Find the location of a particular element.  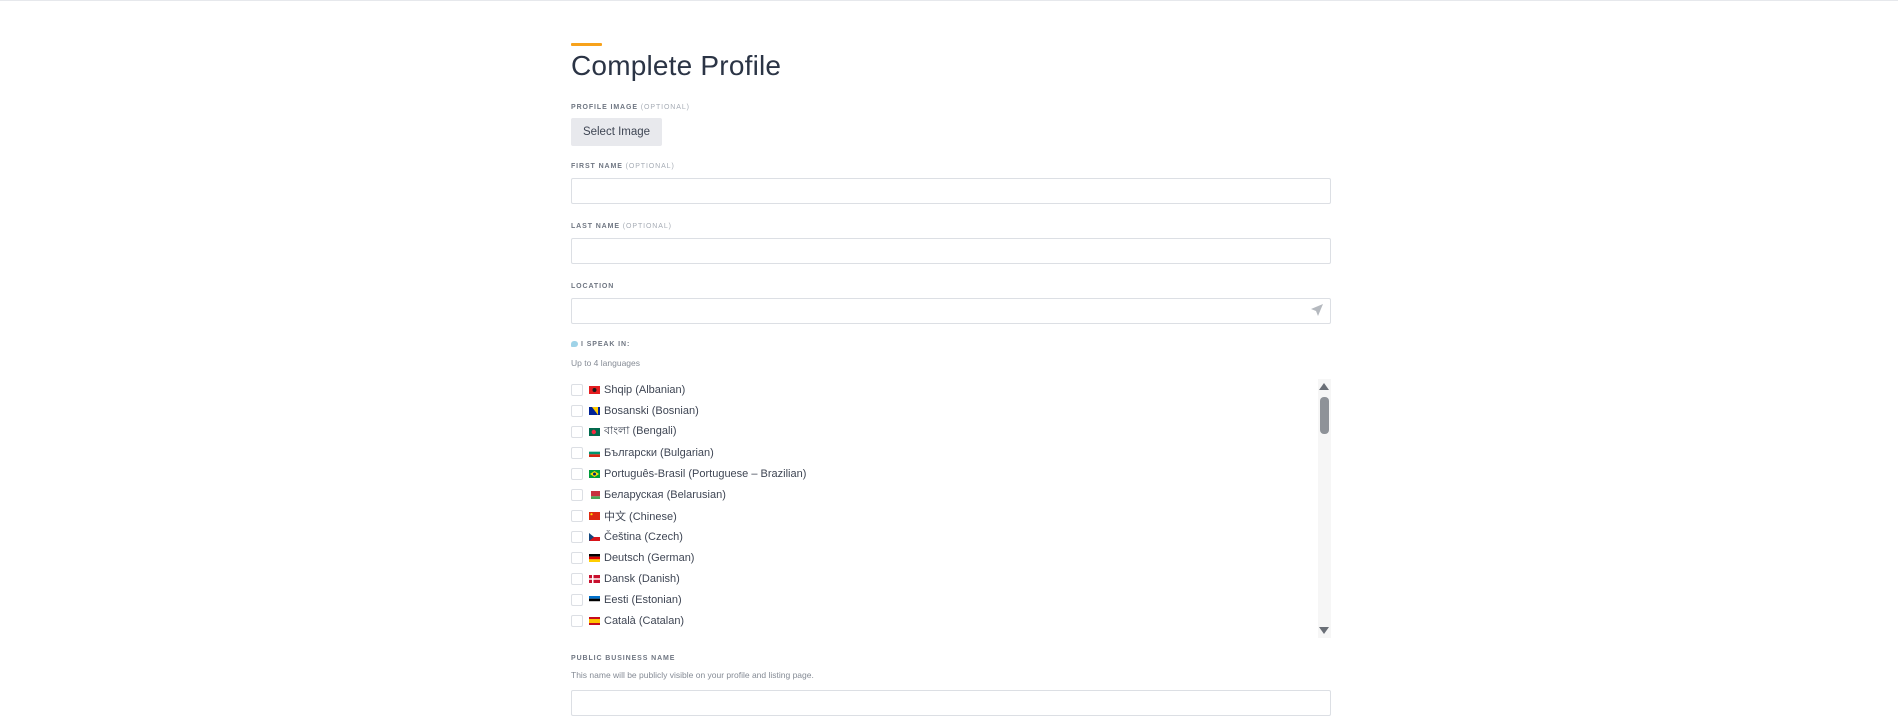

language-label: Čeština (Czech) is located at coordinates (643, 536).